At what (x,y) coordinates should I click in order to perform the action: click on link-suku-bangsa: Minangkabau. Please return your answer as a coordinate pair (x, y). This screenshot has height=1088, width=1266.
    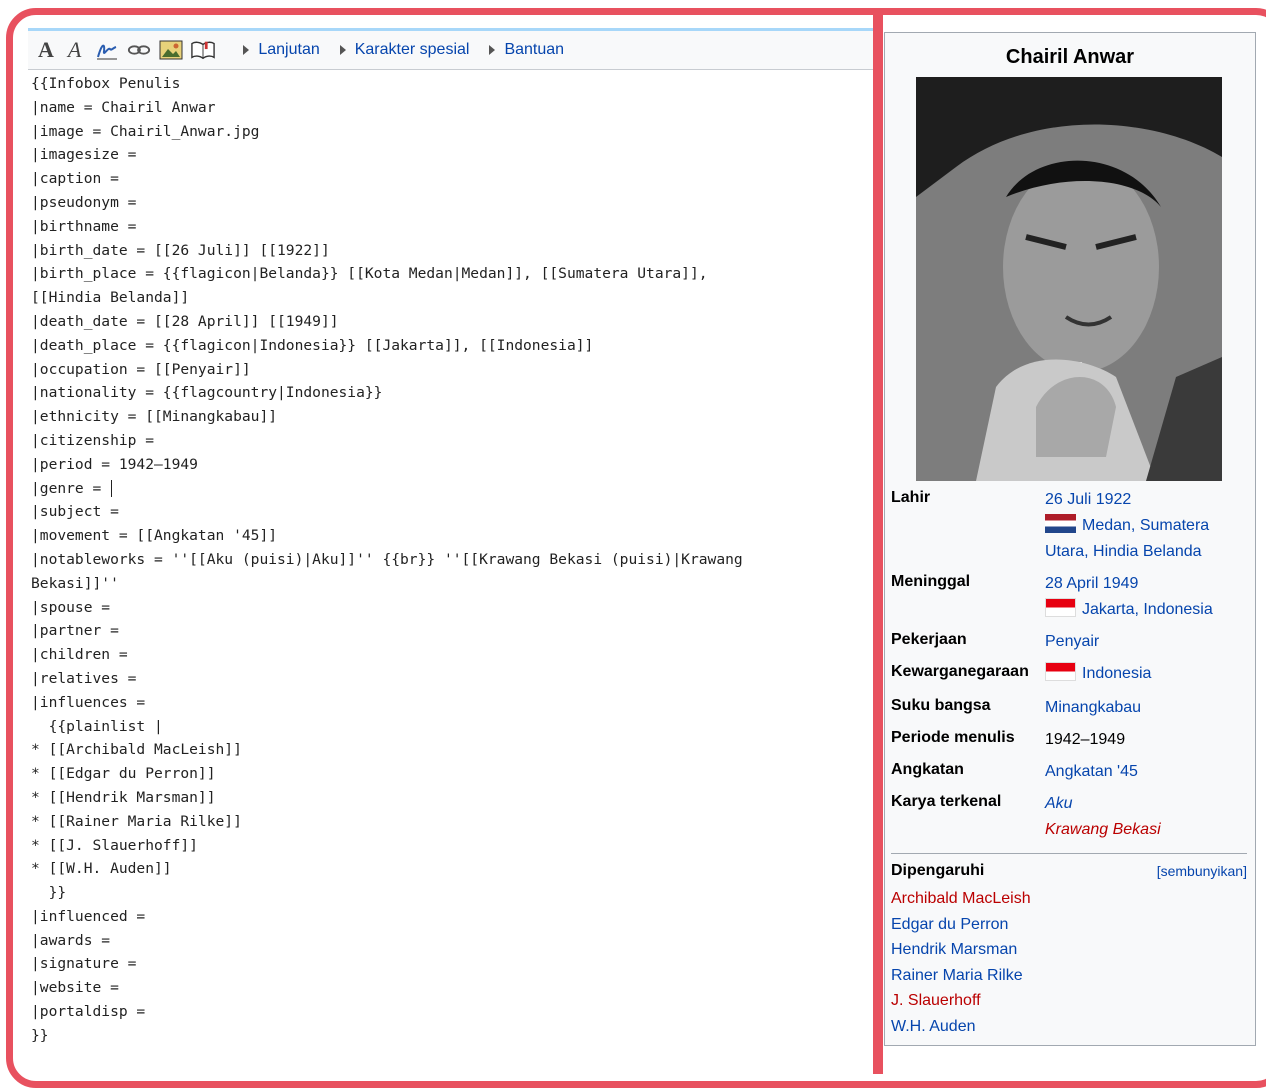
    Looking at the image, I should click on (1093, 707).